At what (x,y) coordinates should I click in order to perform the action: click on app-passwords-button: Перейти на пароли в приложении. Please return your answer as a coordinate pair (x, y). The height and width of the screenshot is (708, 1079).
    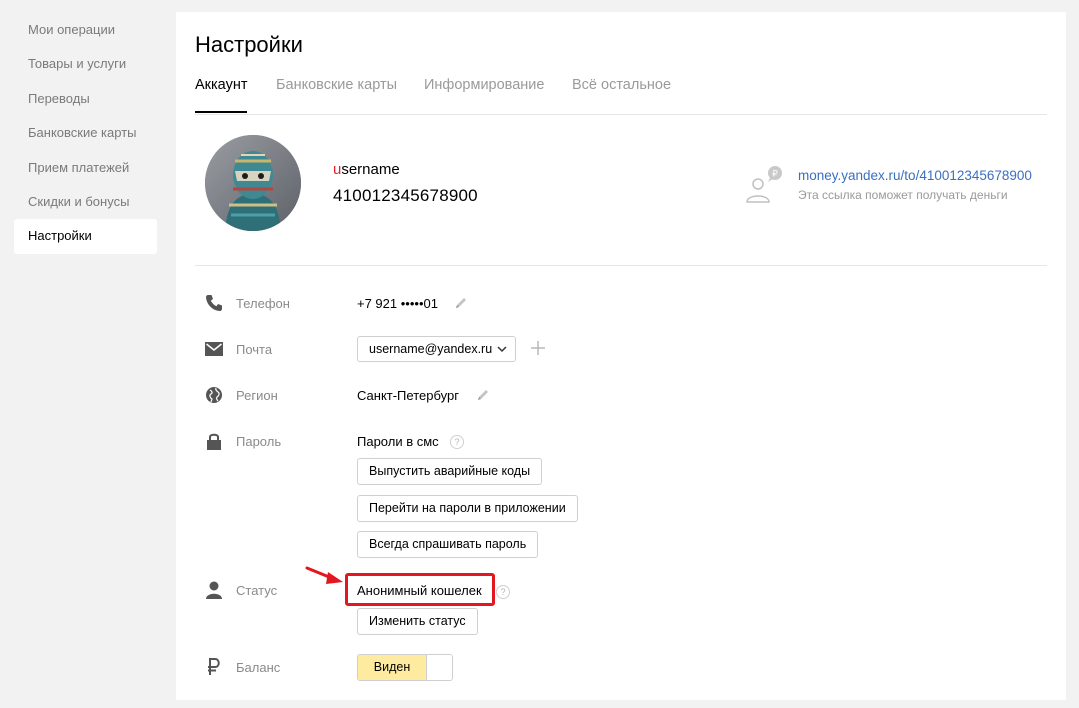
    Looking at the image, I should click on (467, 508).